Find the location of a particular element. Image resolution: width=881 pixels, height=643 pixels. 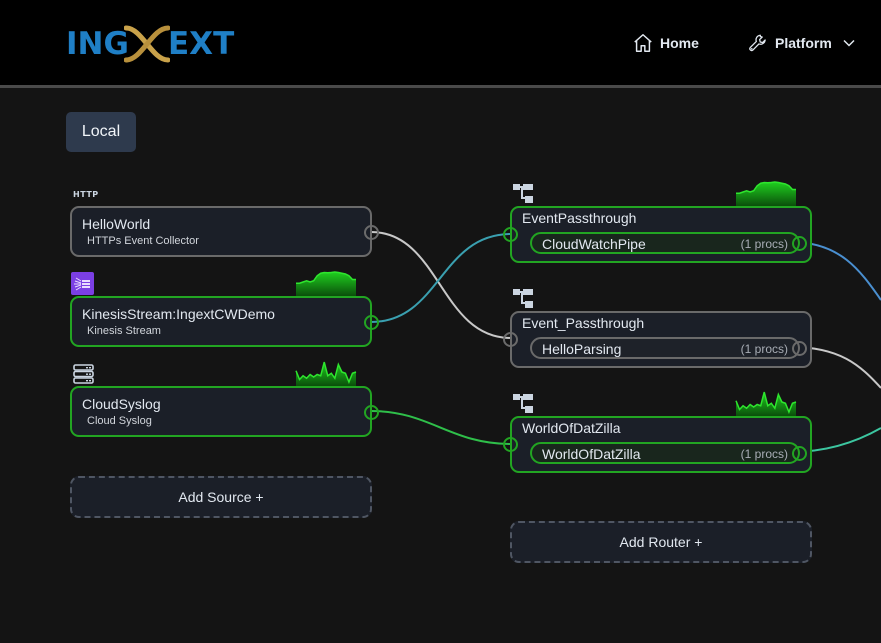

nav-platform: Platform is located at coordinates (801, 43).